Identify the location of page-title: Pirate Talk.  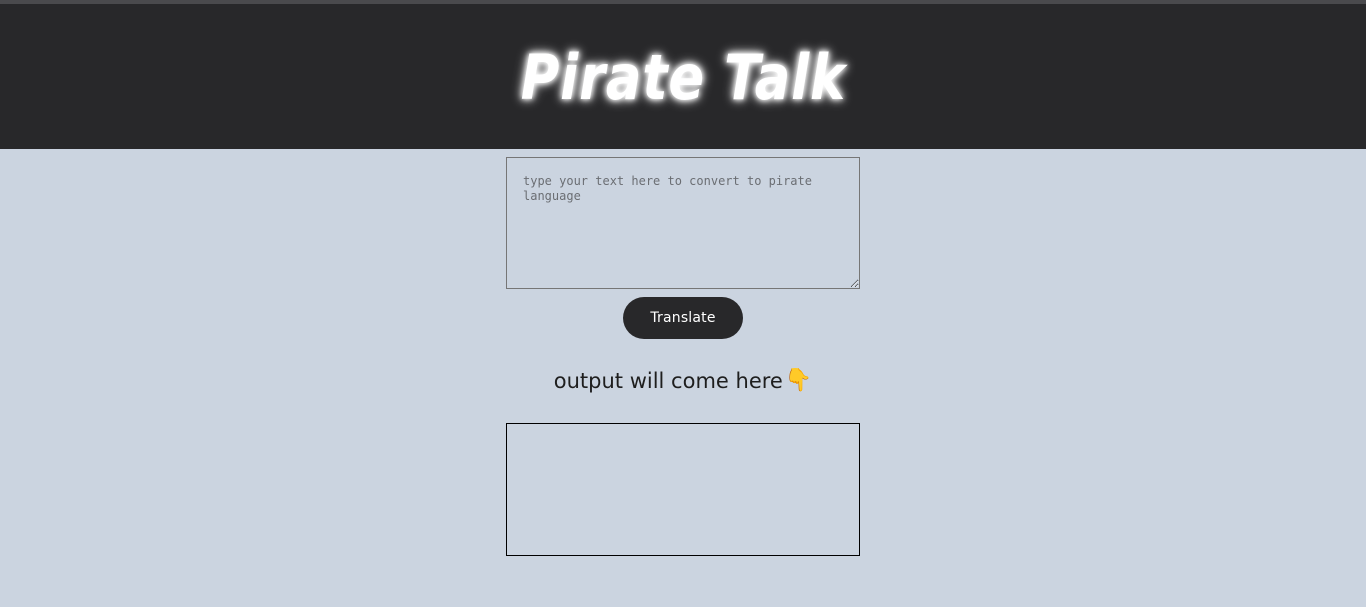
(683, 77).